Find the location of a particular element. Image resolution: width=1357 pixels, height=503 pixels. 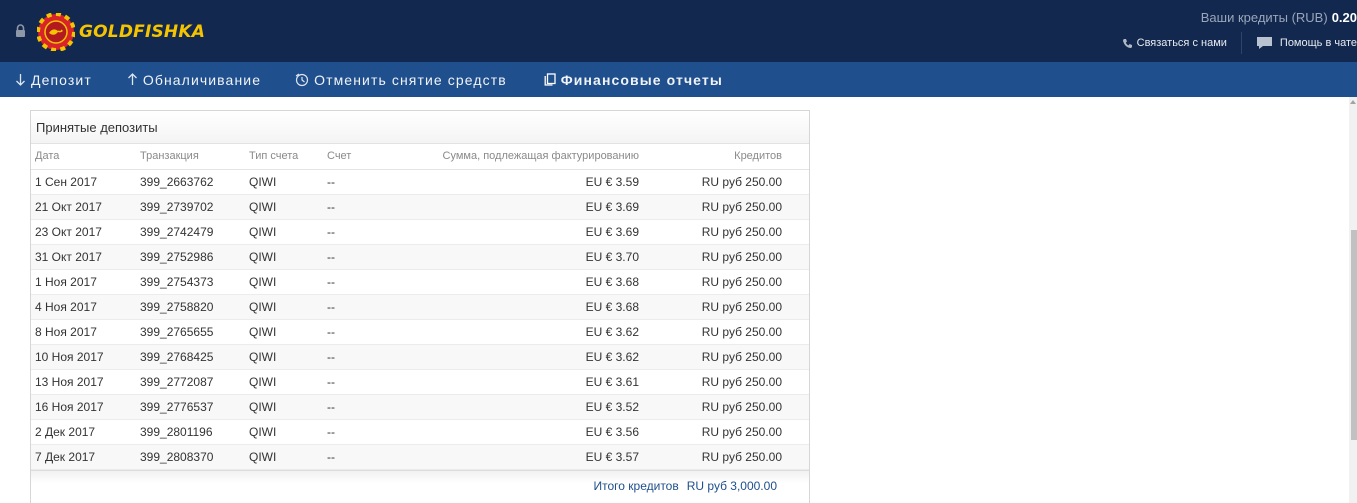

cell-date: 1 Ноя 2017 is located at coordinates (85, 282).